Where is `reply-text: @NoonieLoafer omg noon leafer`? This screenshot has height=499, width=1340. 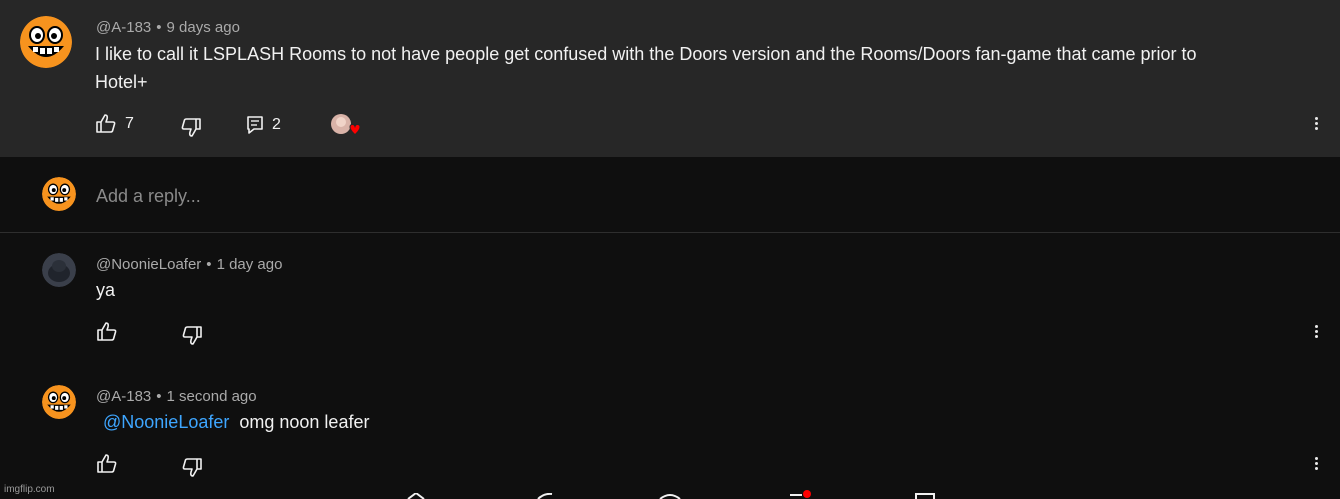 reply-text: @NoonieLoafer omg noon leafer is located at coordinates (236, 422).